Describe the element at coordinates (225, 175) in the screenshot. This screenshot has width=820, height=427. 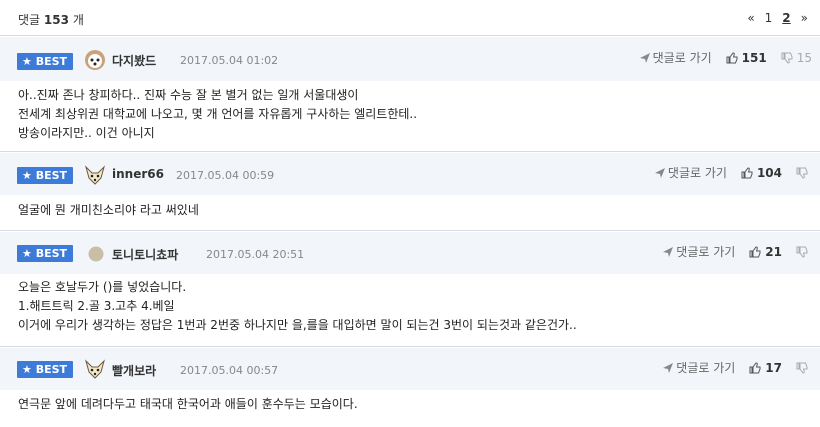
I see `comment-date: 2017.05.04 00:59` at that location.